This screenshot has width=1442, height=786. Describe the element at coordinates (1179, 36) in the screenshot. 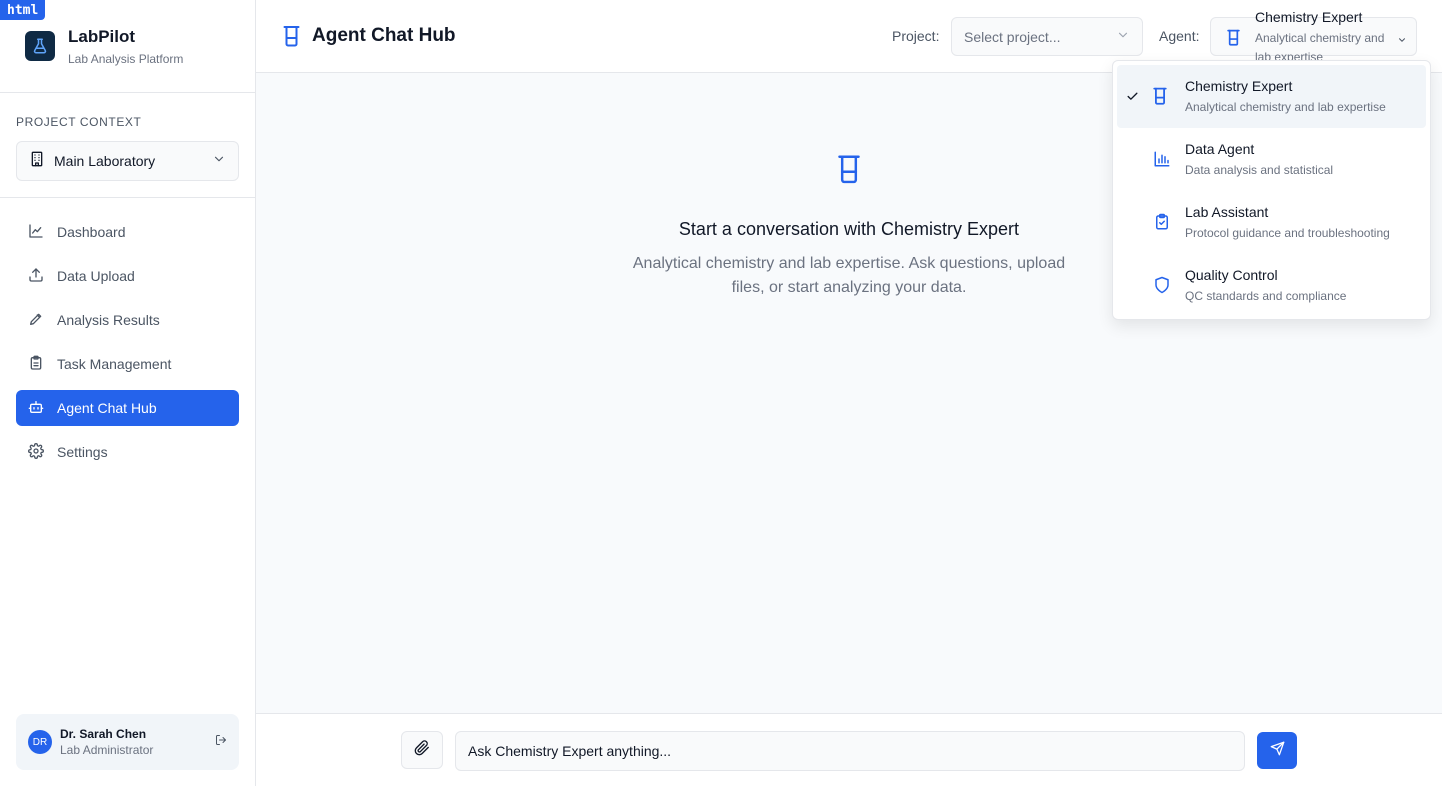

I see `agent-label: Agent:` at that location.